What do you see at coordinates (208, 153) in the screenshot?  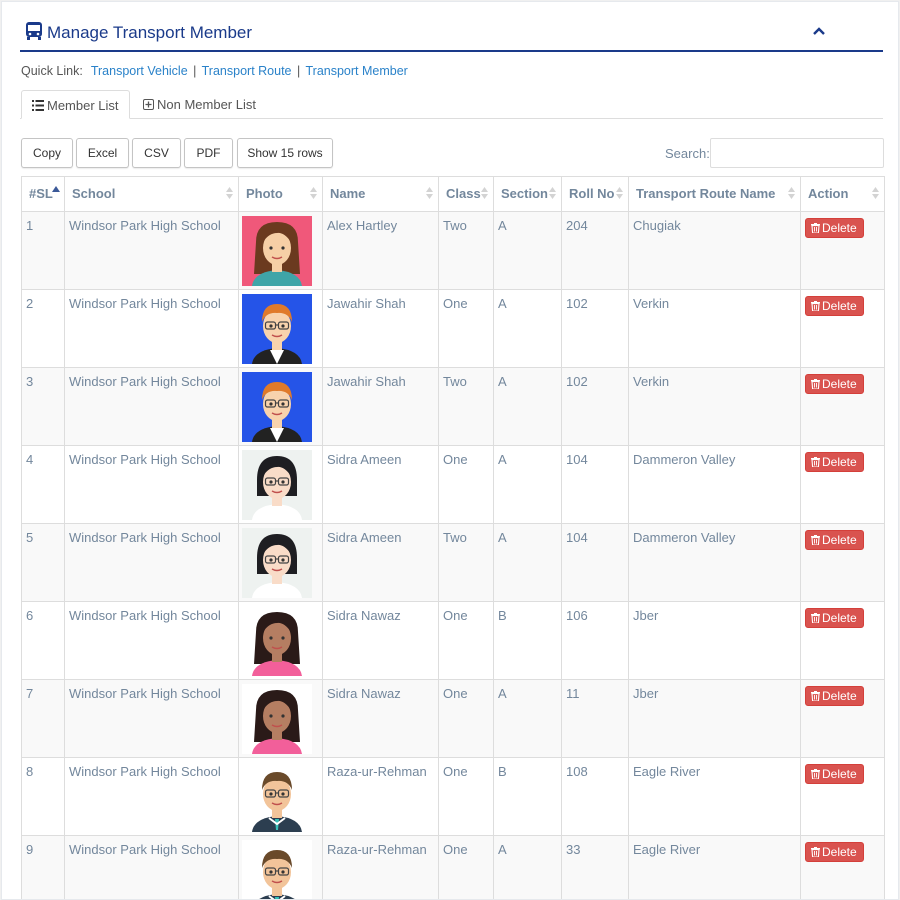 I see `pdf-button: PDF` at bounding box center [208, 153].